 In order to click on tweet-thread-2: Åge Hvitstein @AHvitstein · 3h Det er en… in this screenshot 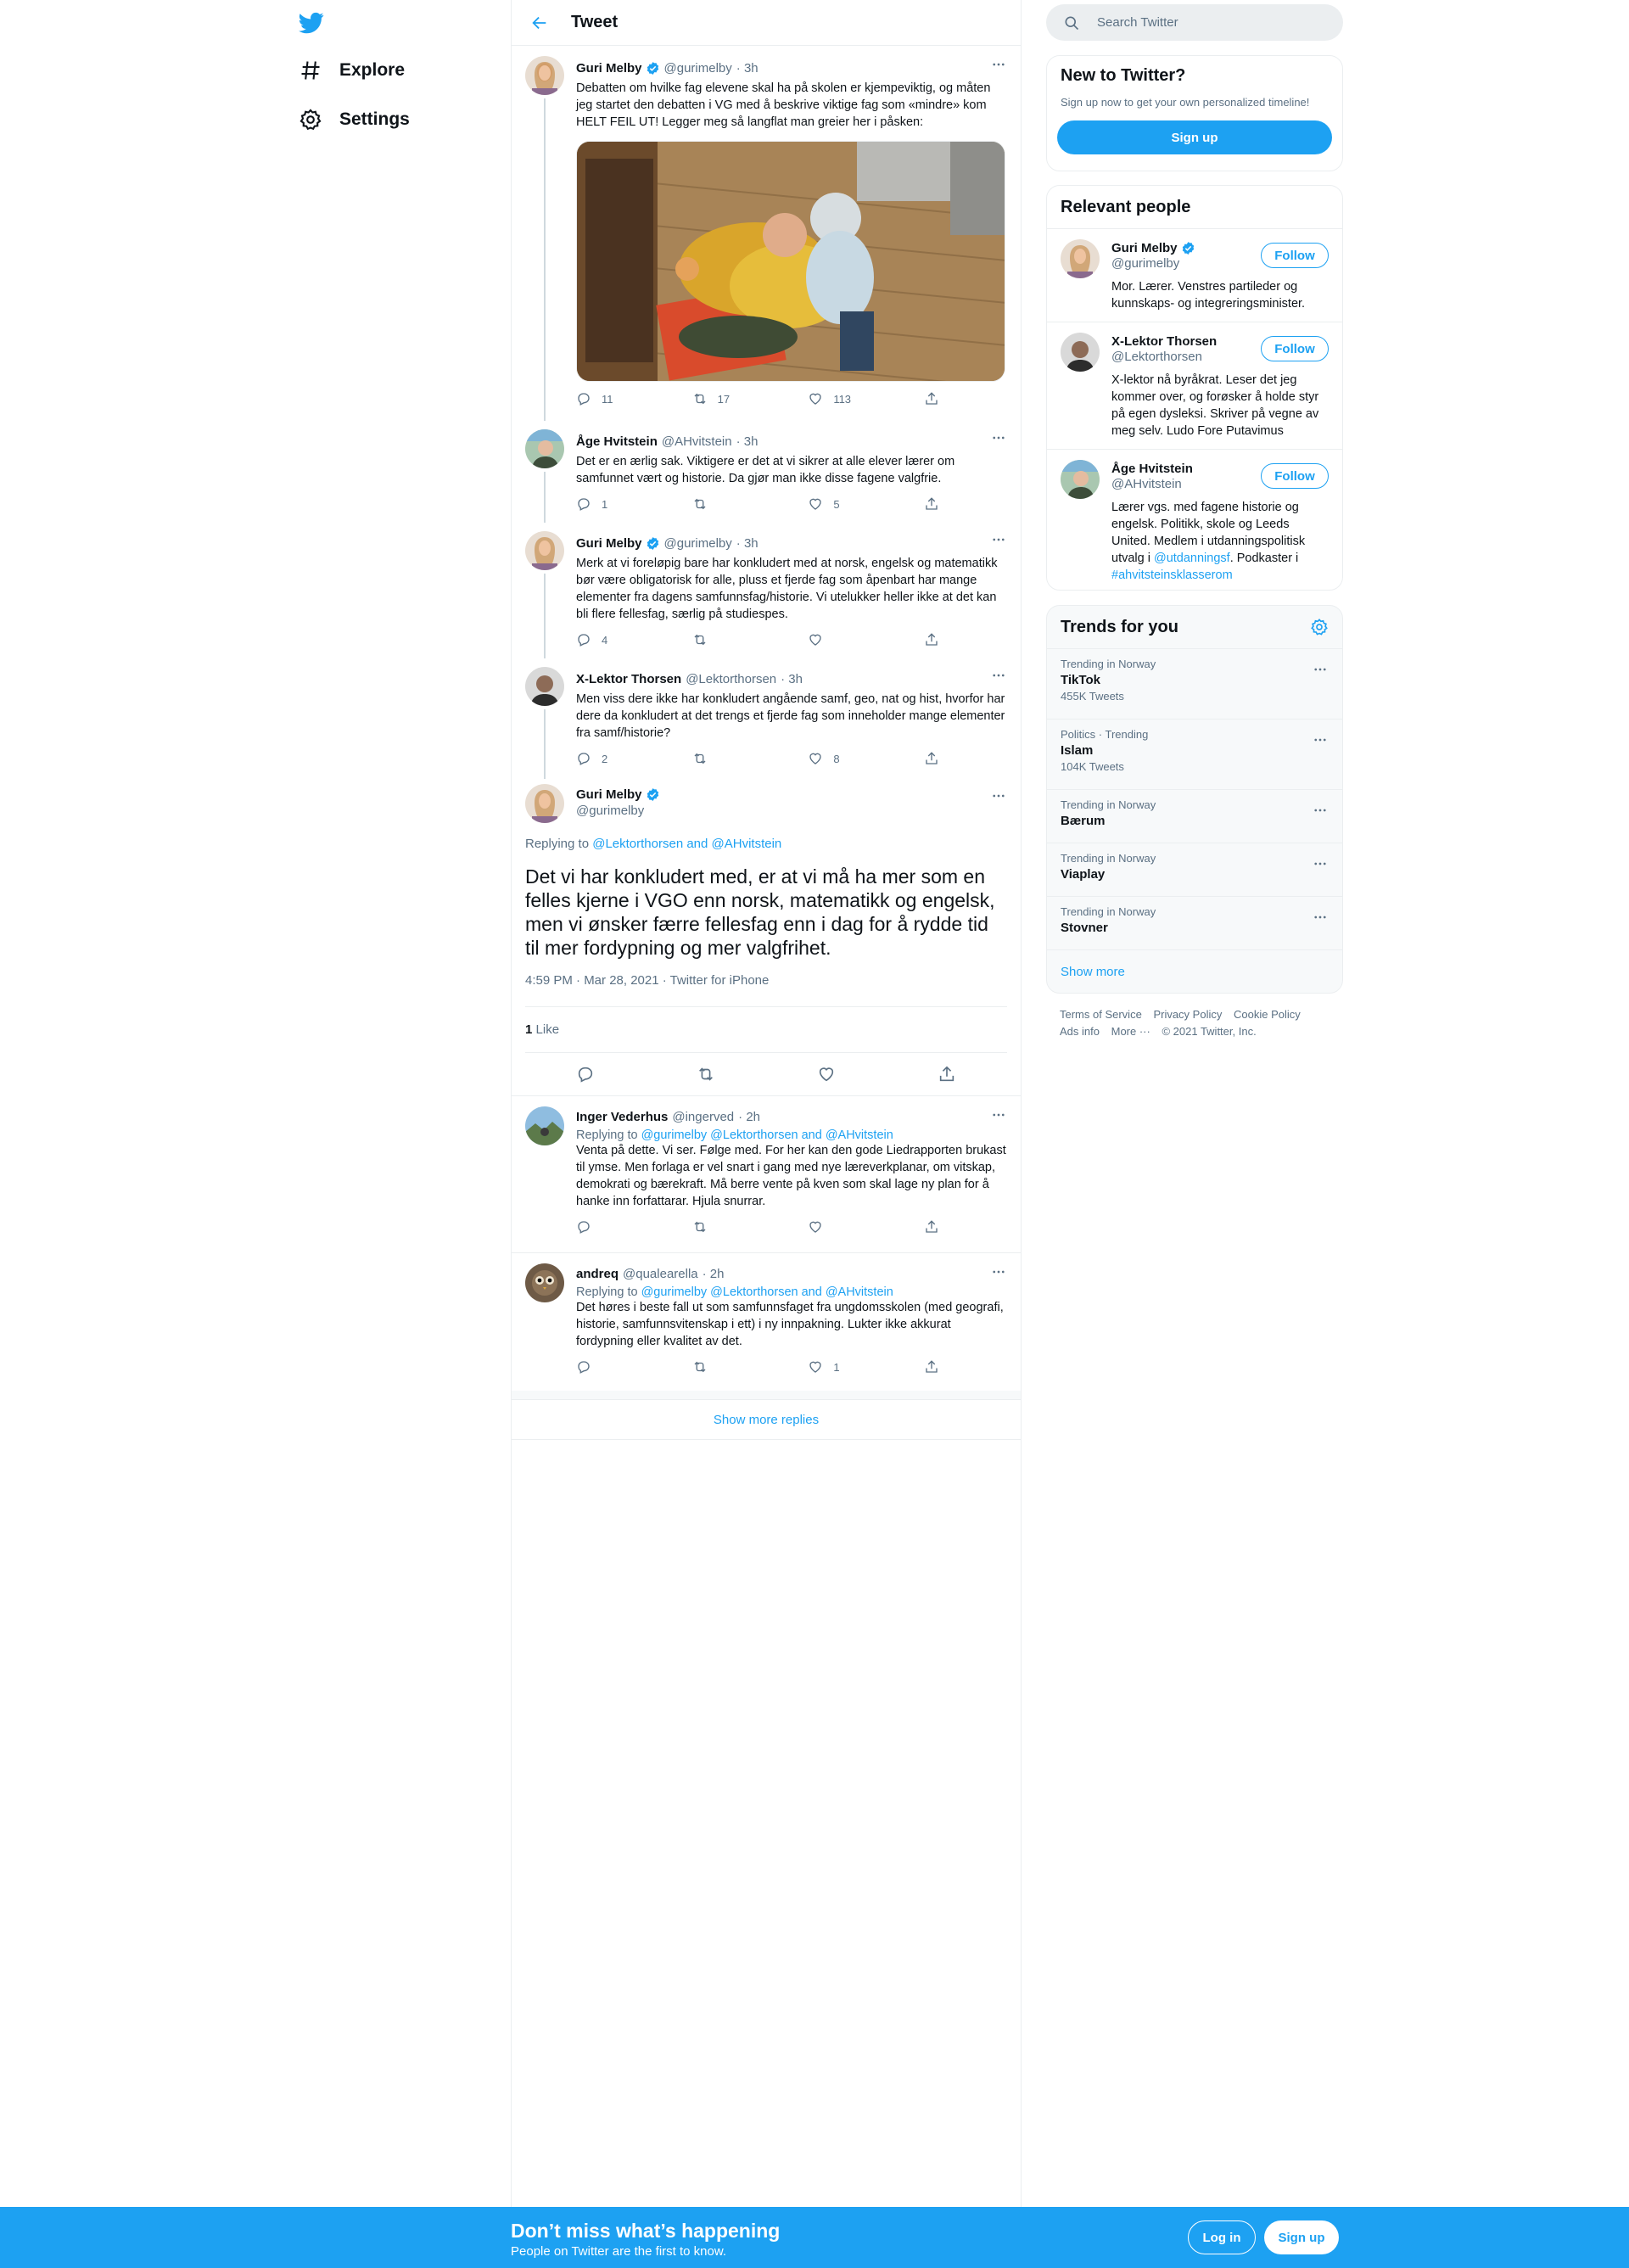, I will do `click(766, 471)`.